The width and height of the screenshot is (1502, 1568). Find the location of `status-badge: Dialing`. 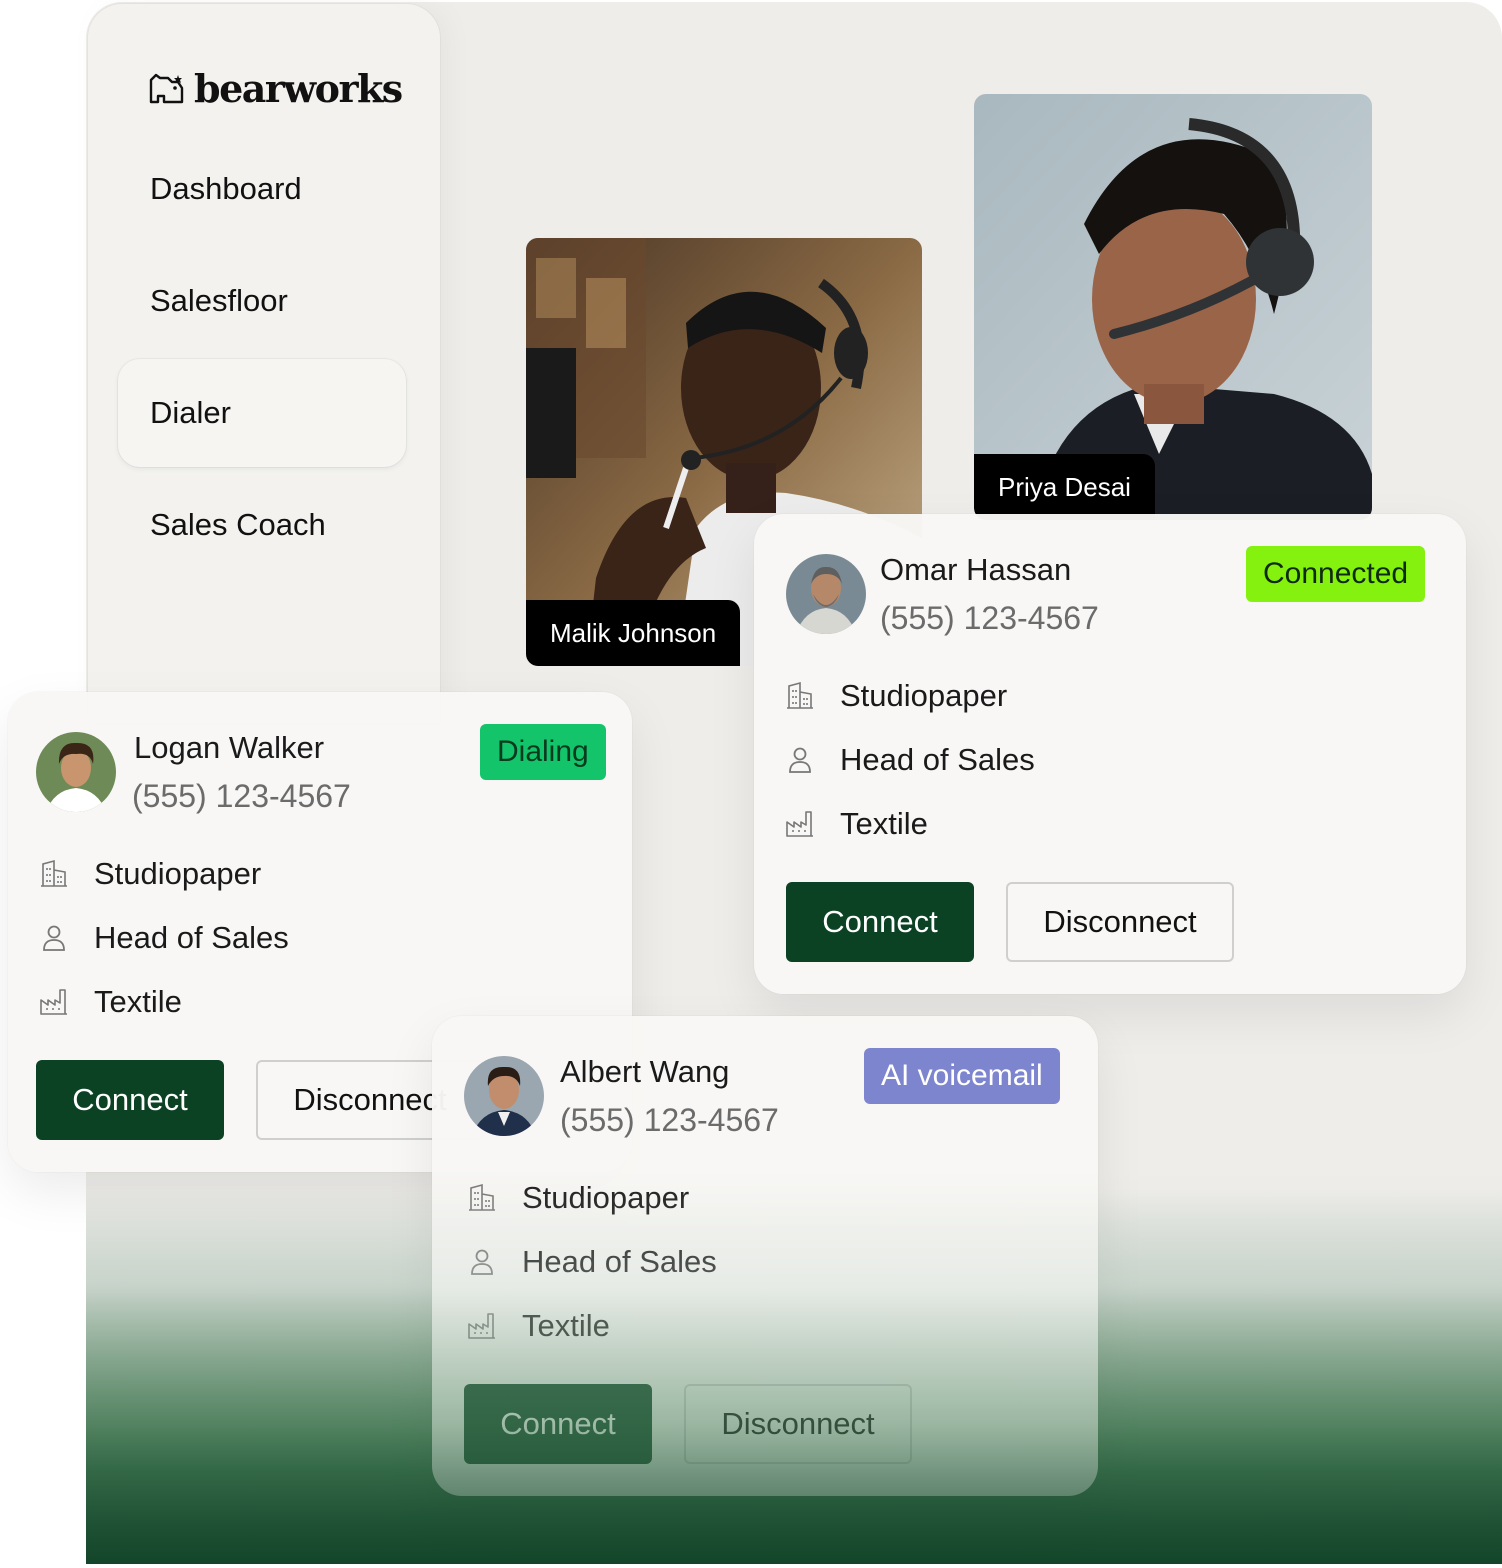

status-badge: Dialing is located at coordinates (543, 752).